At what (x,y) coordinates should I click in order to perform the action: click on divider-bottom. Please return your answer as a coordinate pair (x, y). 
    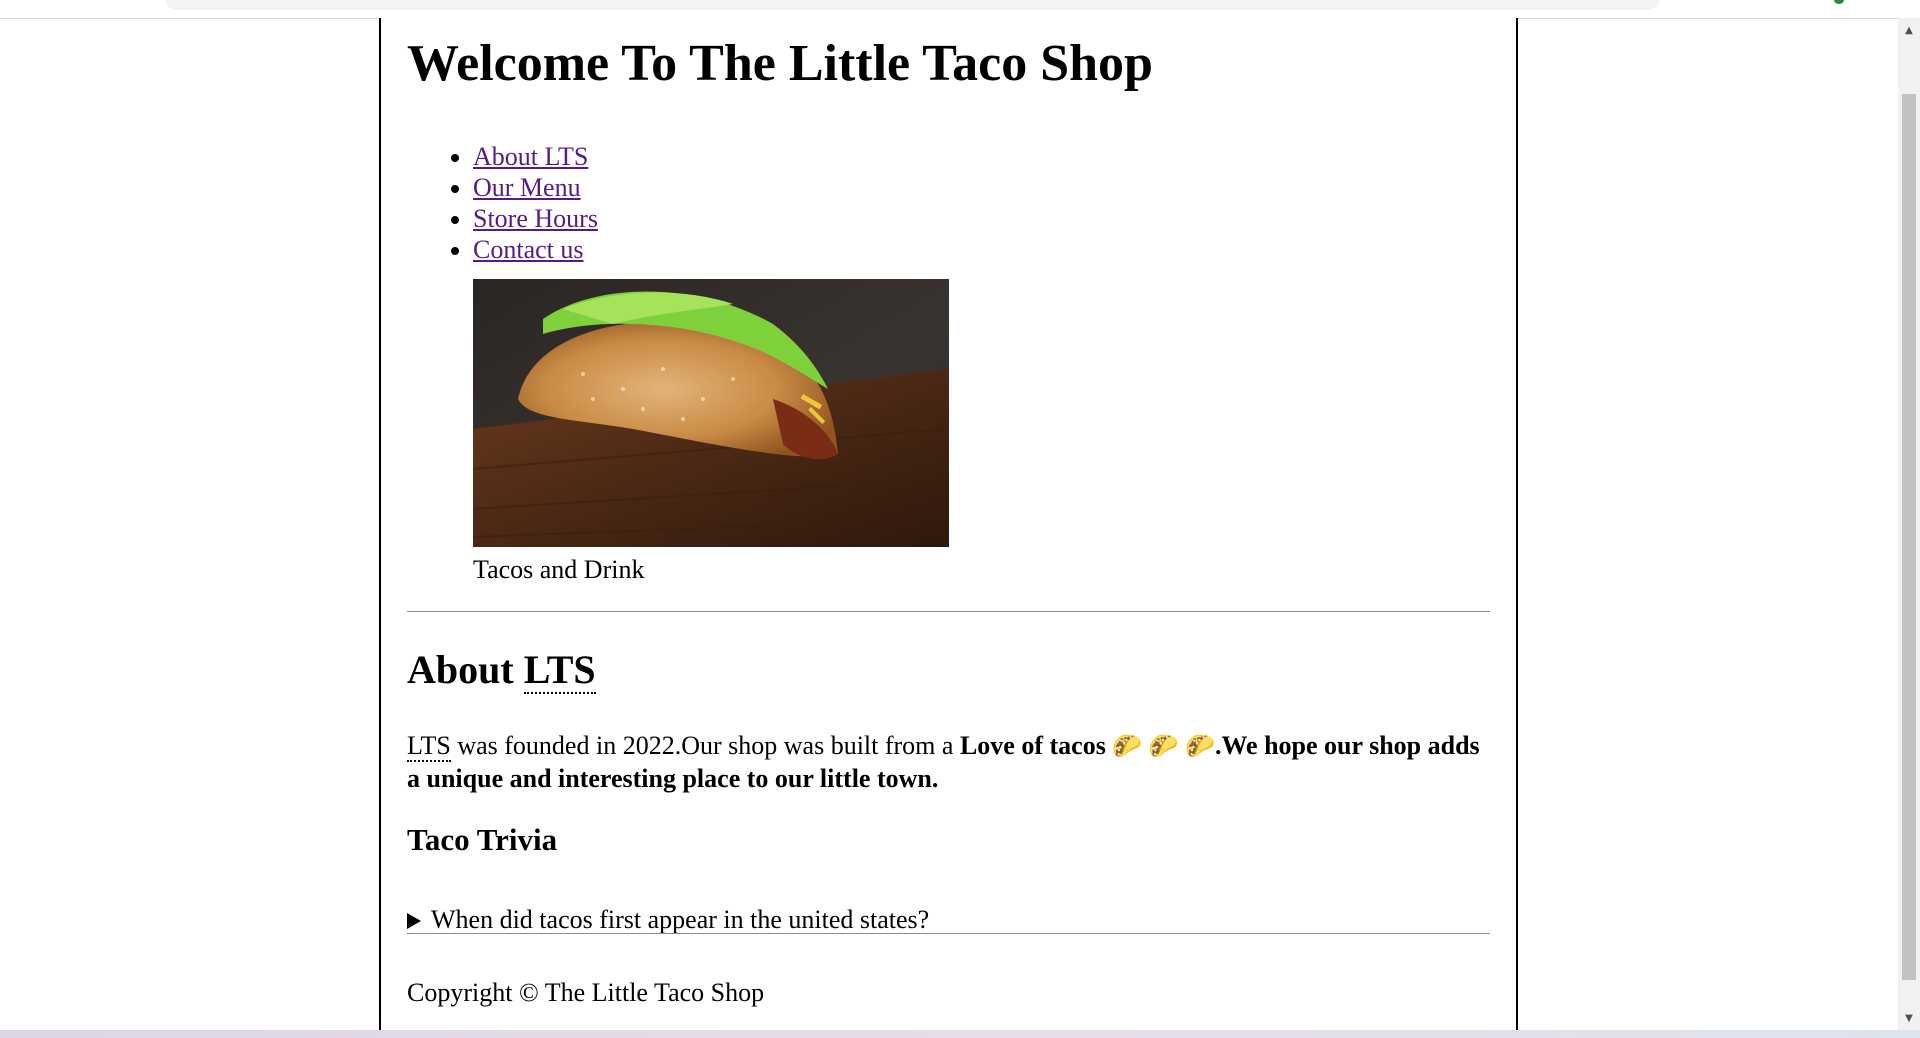
    Looking at the image, I should click on (948, 933).